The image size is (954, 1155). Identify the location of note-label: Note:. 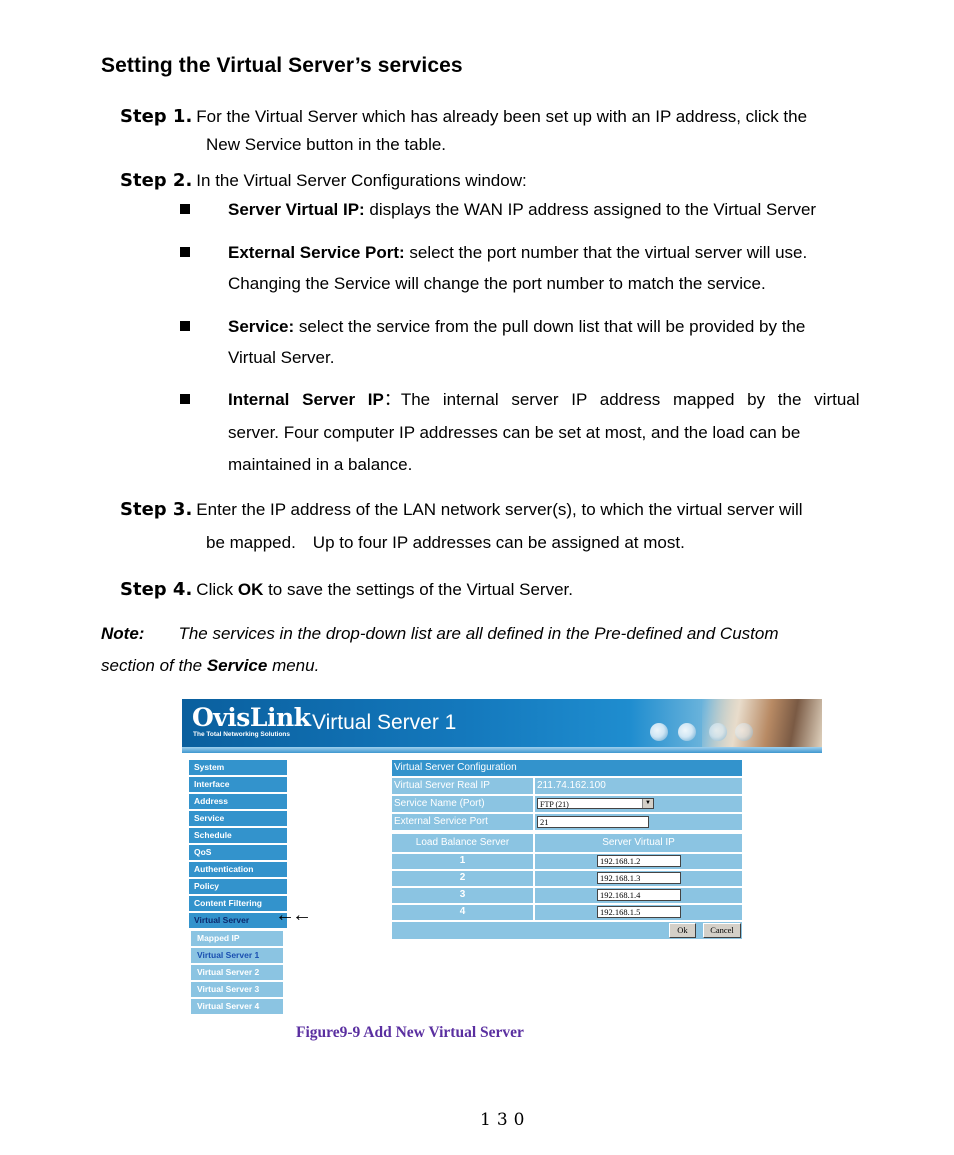
(123, 633).